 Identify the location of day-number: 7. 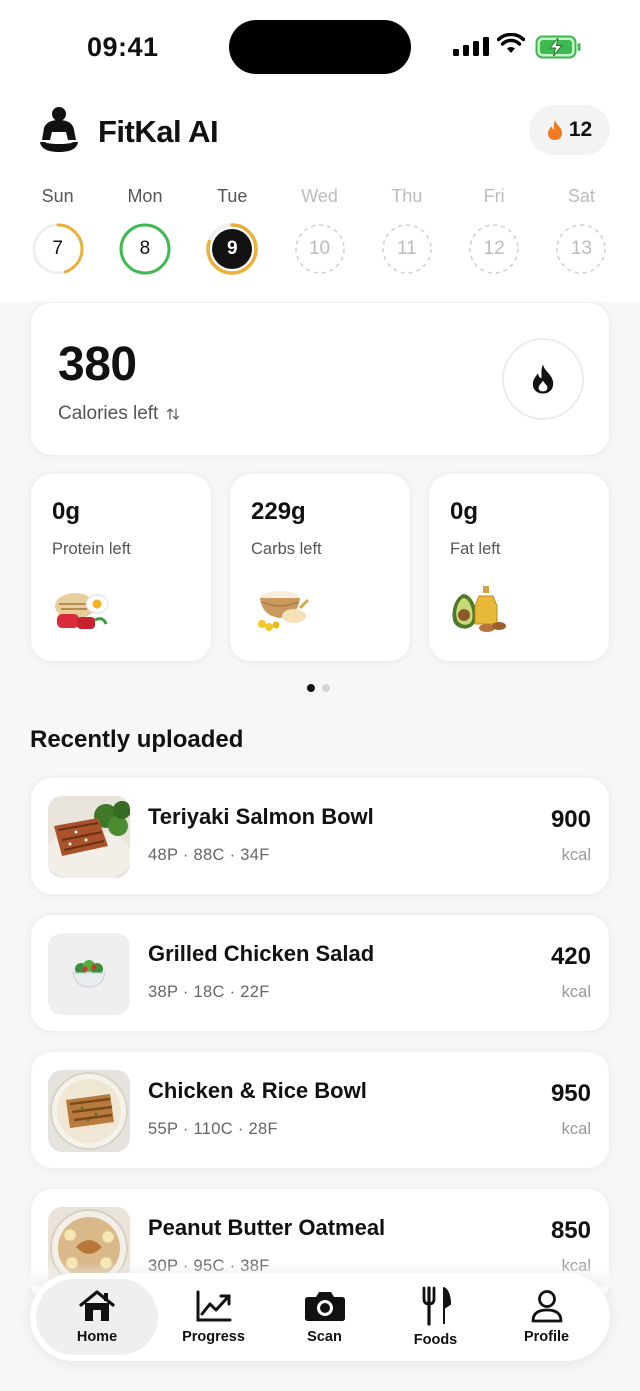
(57, 248).